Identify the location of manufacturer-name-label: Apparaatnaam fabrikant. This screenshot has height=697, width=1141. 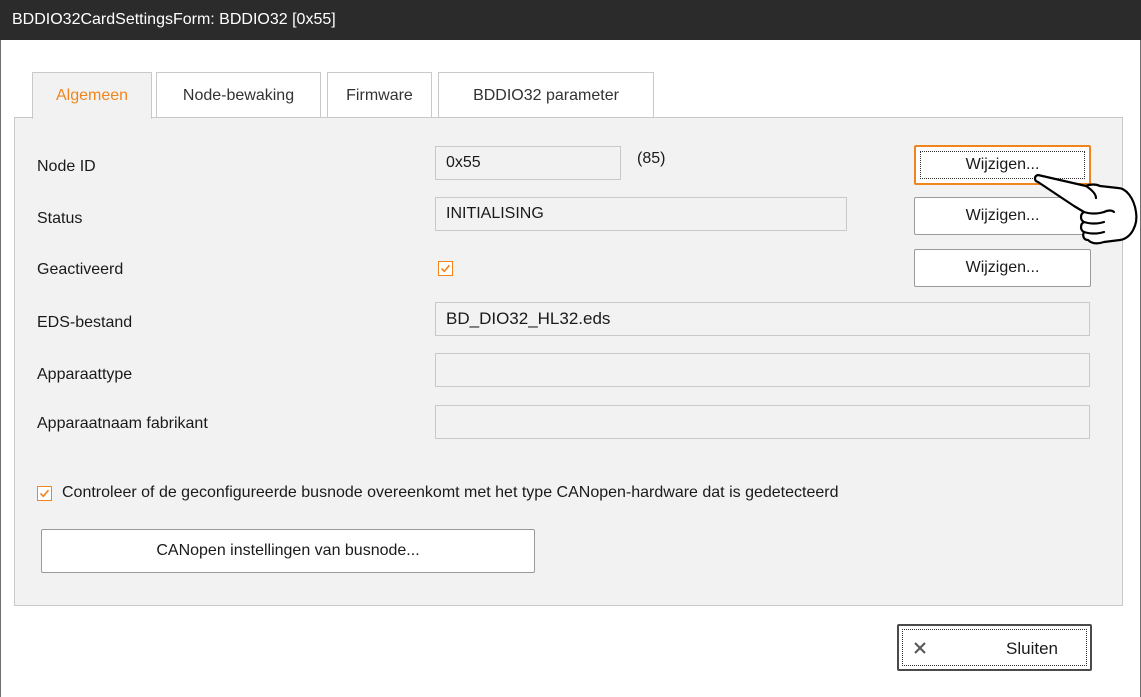
(122, 423).